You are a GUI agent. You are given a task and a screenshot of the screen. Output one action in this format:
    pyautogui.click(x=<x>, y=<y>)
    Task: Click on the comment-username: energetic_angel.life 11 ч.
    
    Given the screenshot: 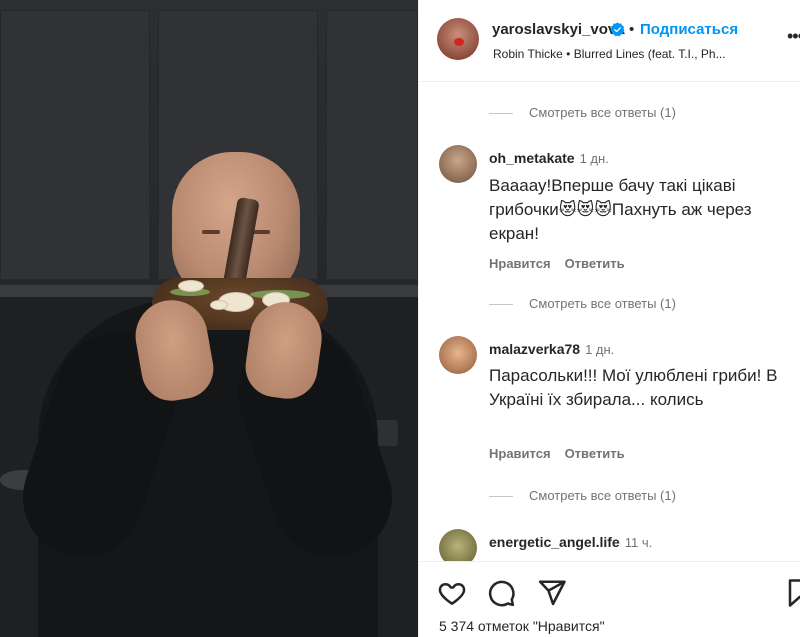 What is the action you would take?
    pyautogui.click(x=570, y=542)
    